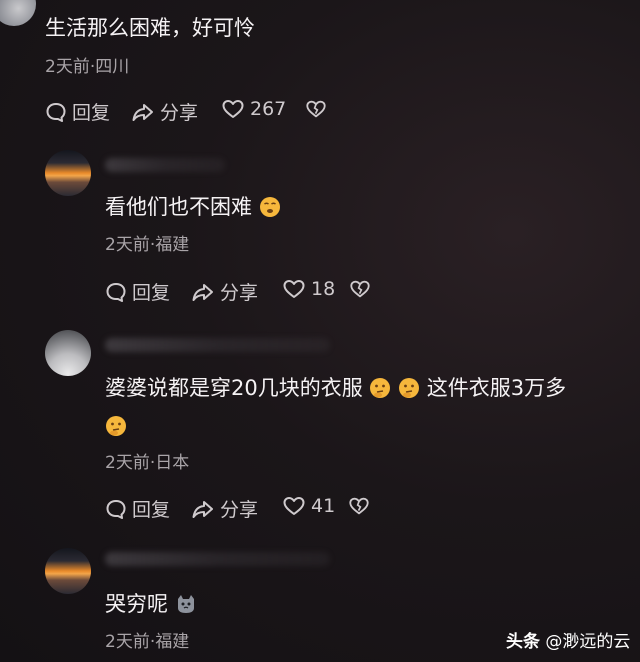 This screenshot has height=662, width=640. What do you see at coordinates (323, 506) in the screenshot?
I see `like-count: 41` at bounding box center [323, 506].